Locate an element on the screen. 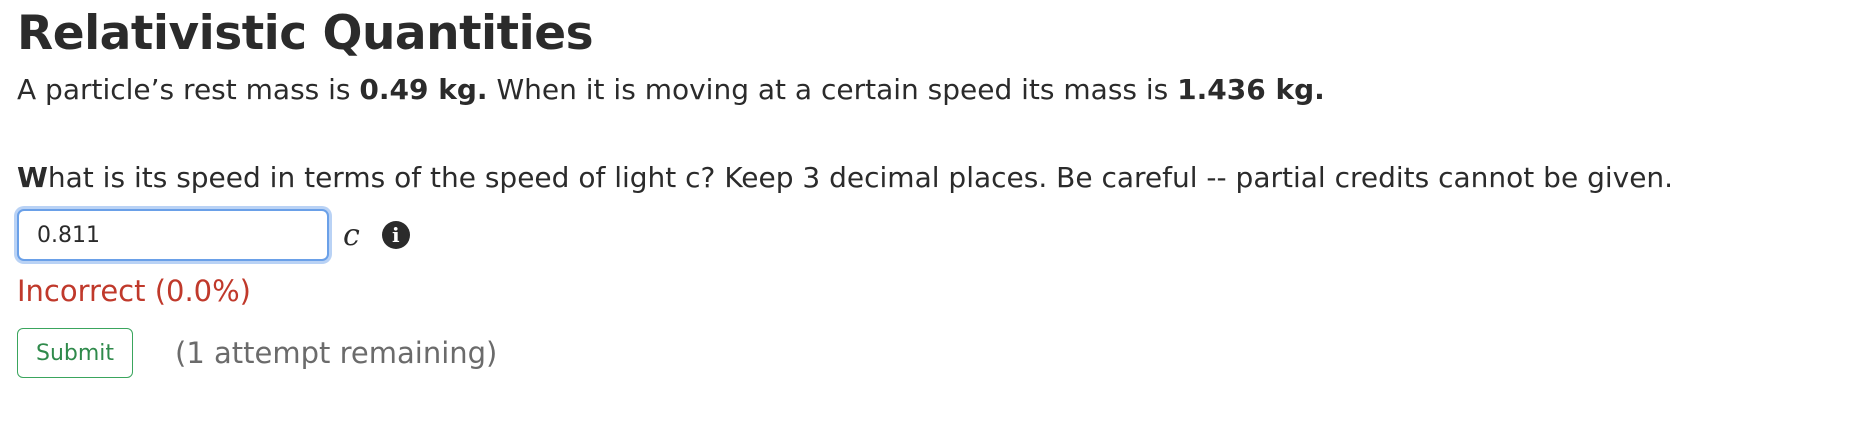  info-circle-icon: i is located at coordinates (395, 235).